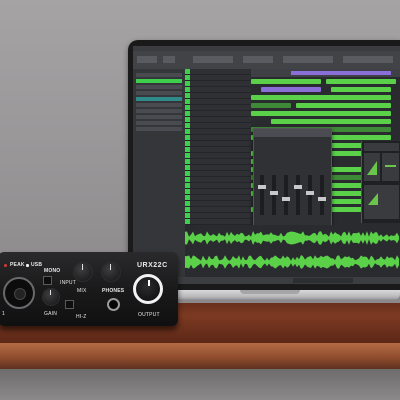  I want to click on phones-label: PHONES, so click(113, 291).